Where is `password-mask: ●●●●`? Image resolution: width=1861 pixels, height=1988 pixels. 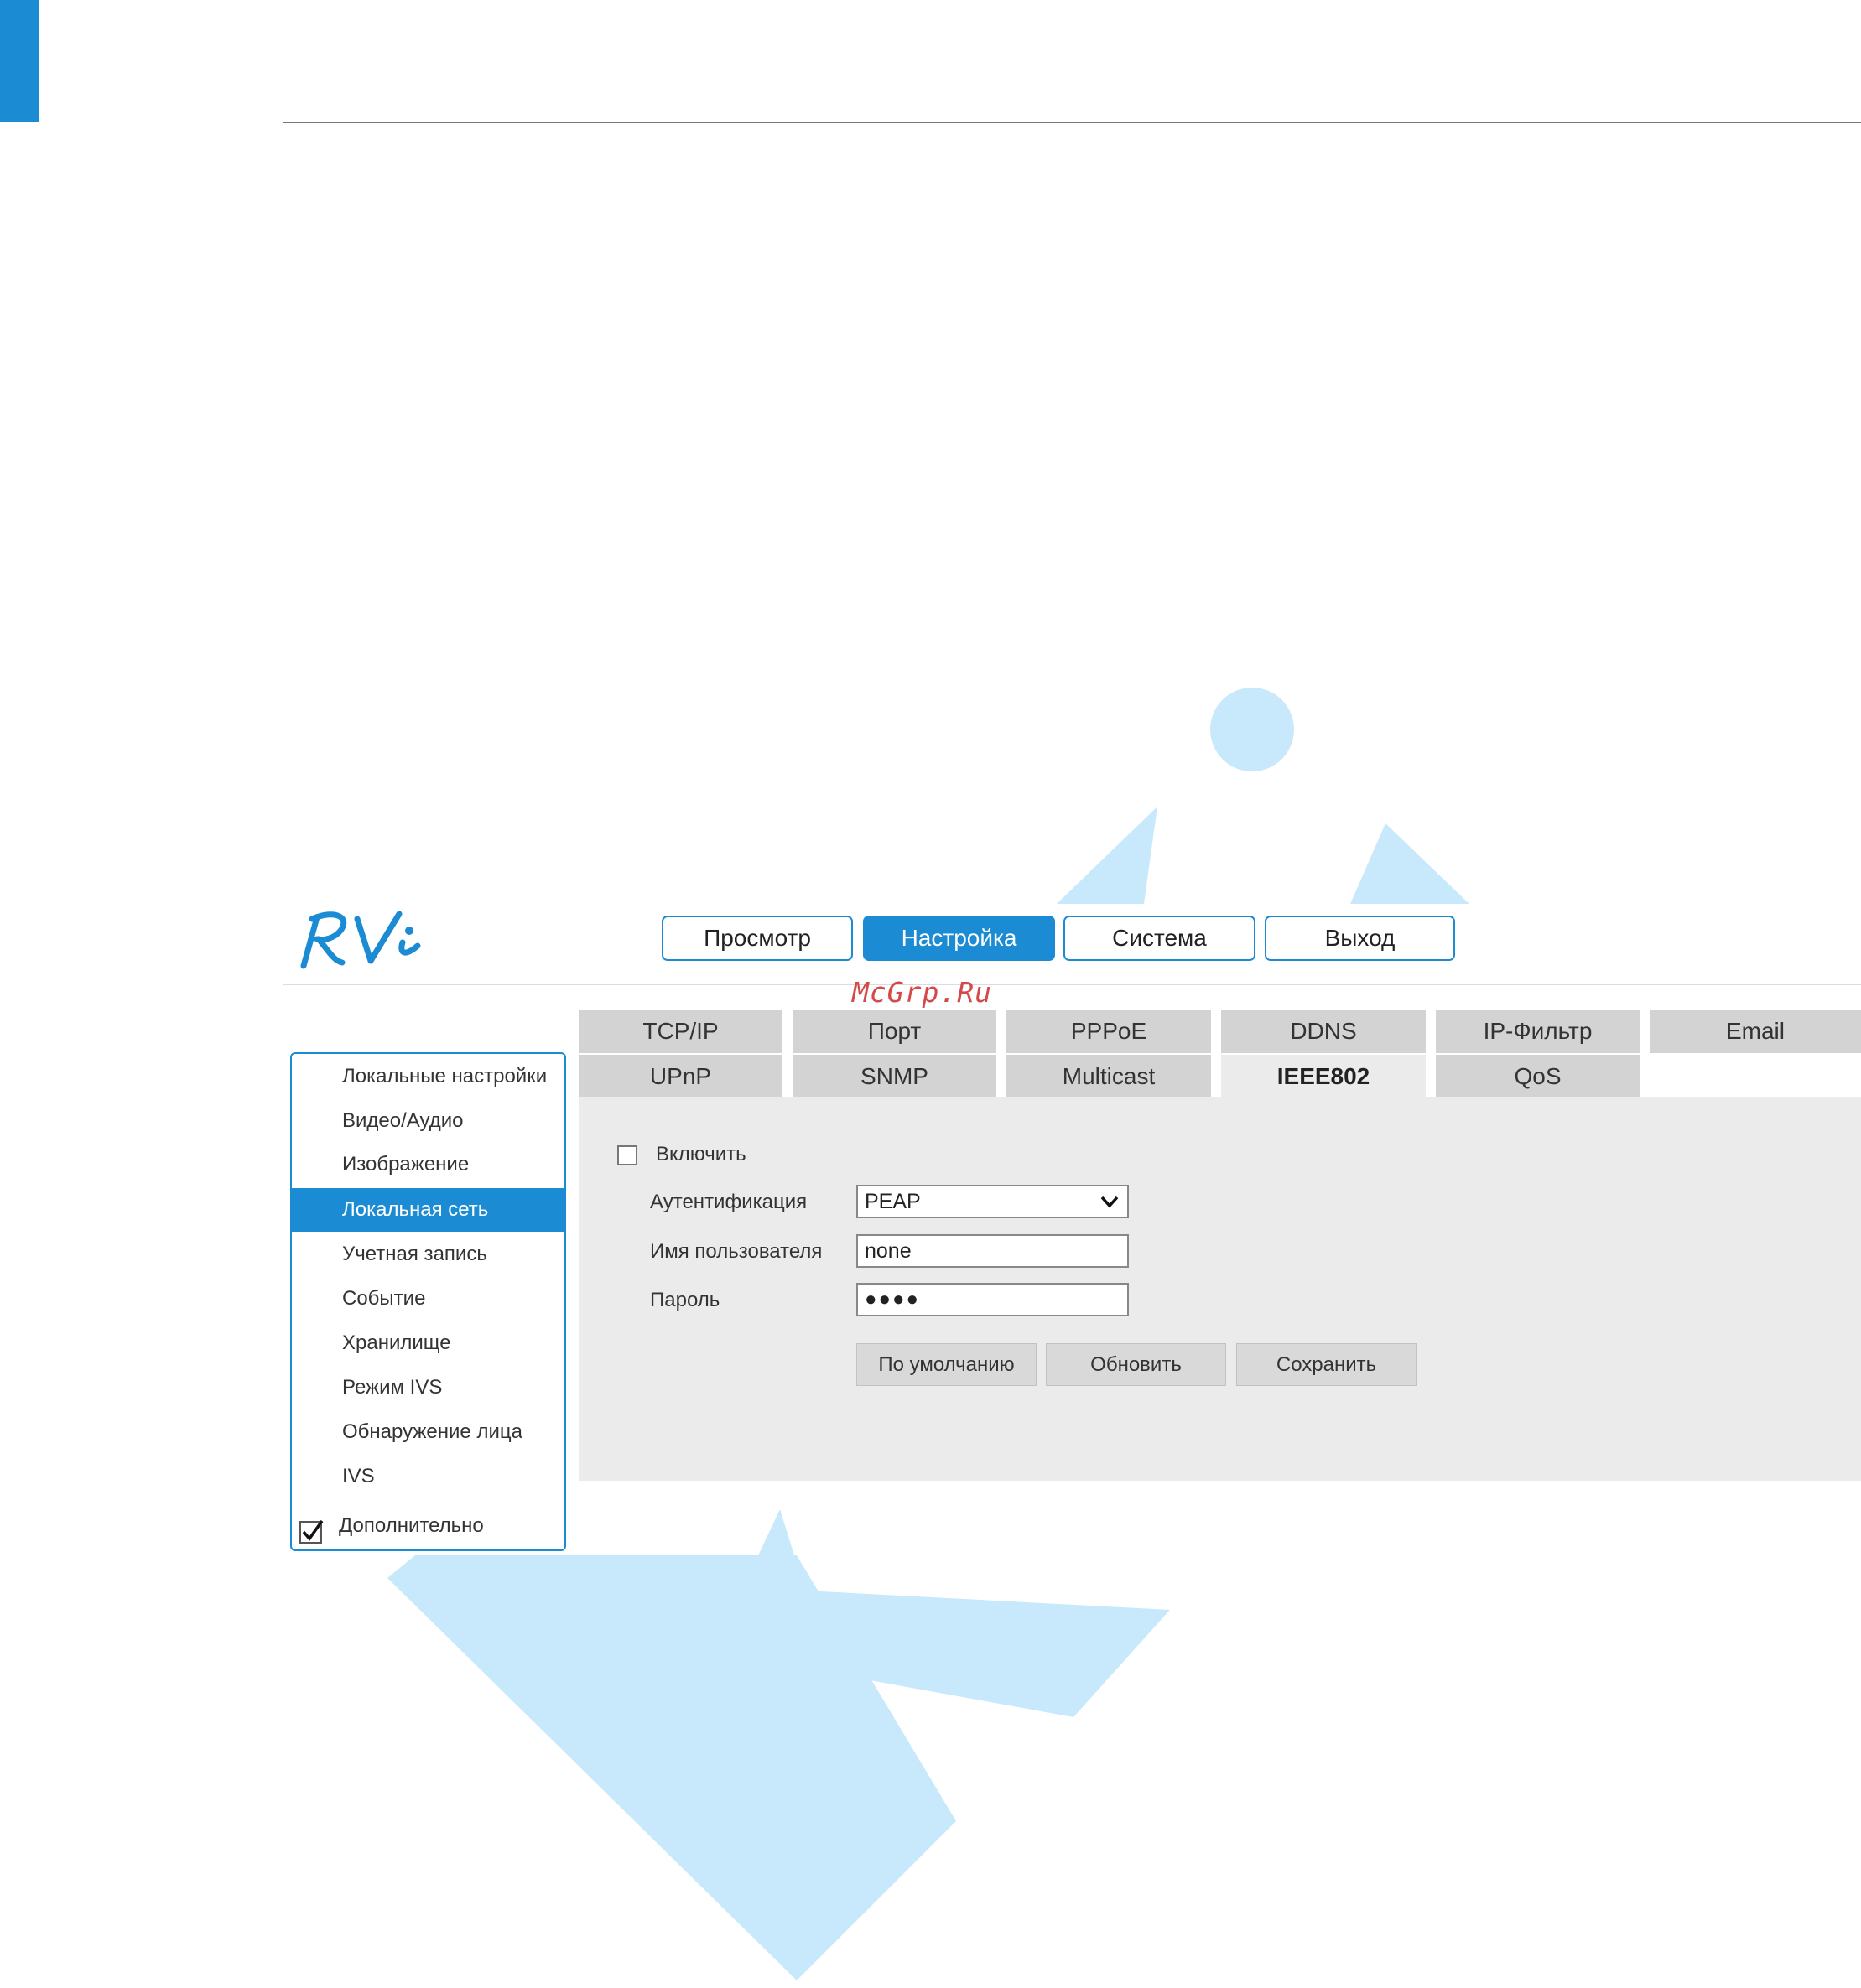
password-mask: ●●●● is located at coordinates (892, 1299).